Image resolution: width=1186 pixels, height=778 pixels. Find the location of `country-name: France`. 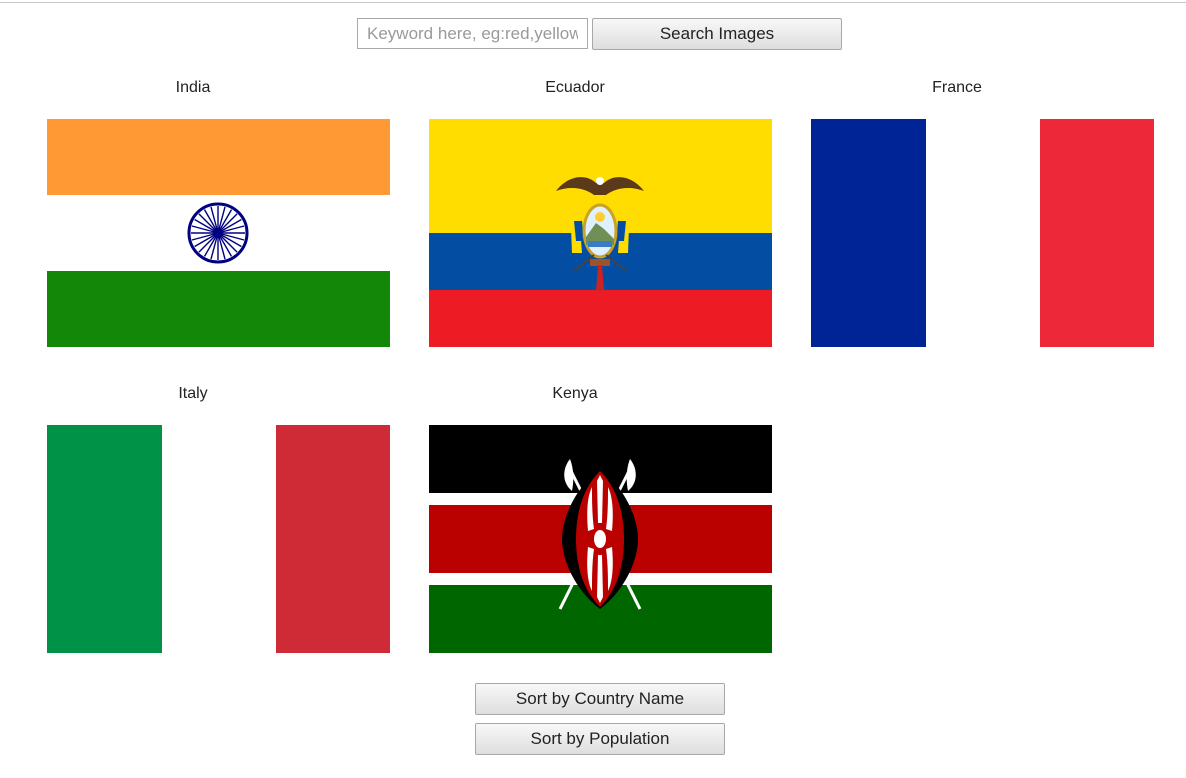

country-name: France is located at coordinates (957, 87).